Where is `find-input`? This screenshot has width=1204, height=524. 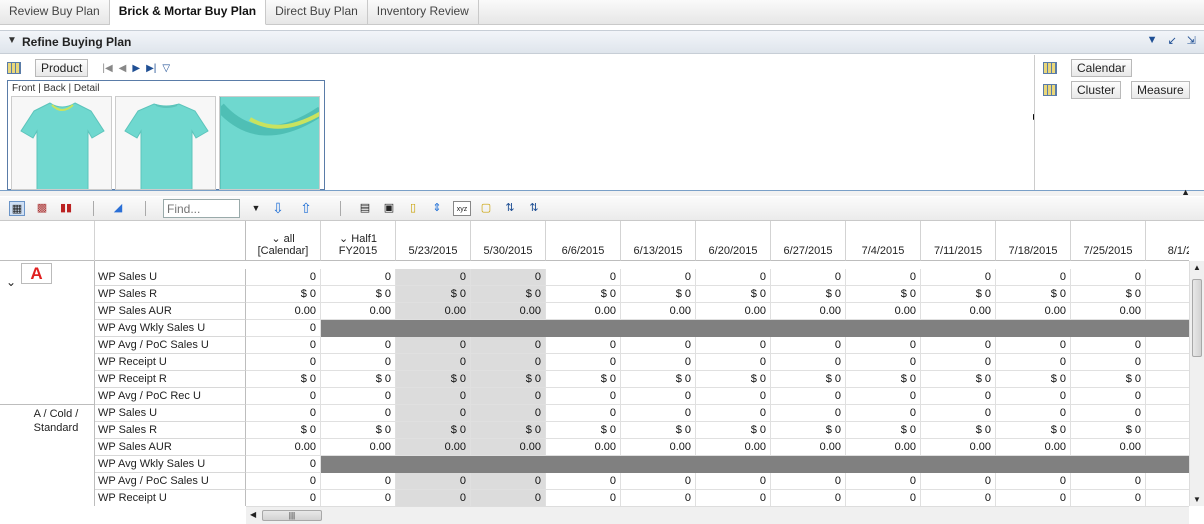
find-input is located at coordinates (201, 208).